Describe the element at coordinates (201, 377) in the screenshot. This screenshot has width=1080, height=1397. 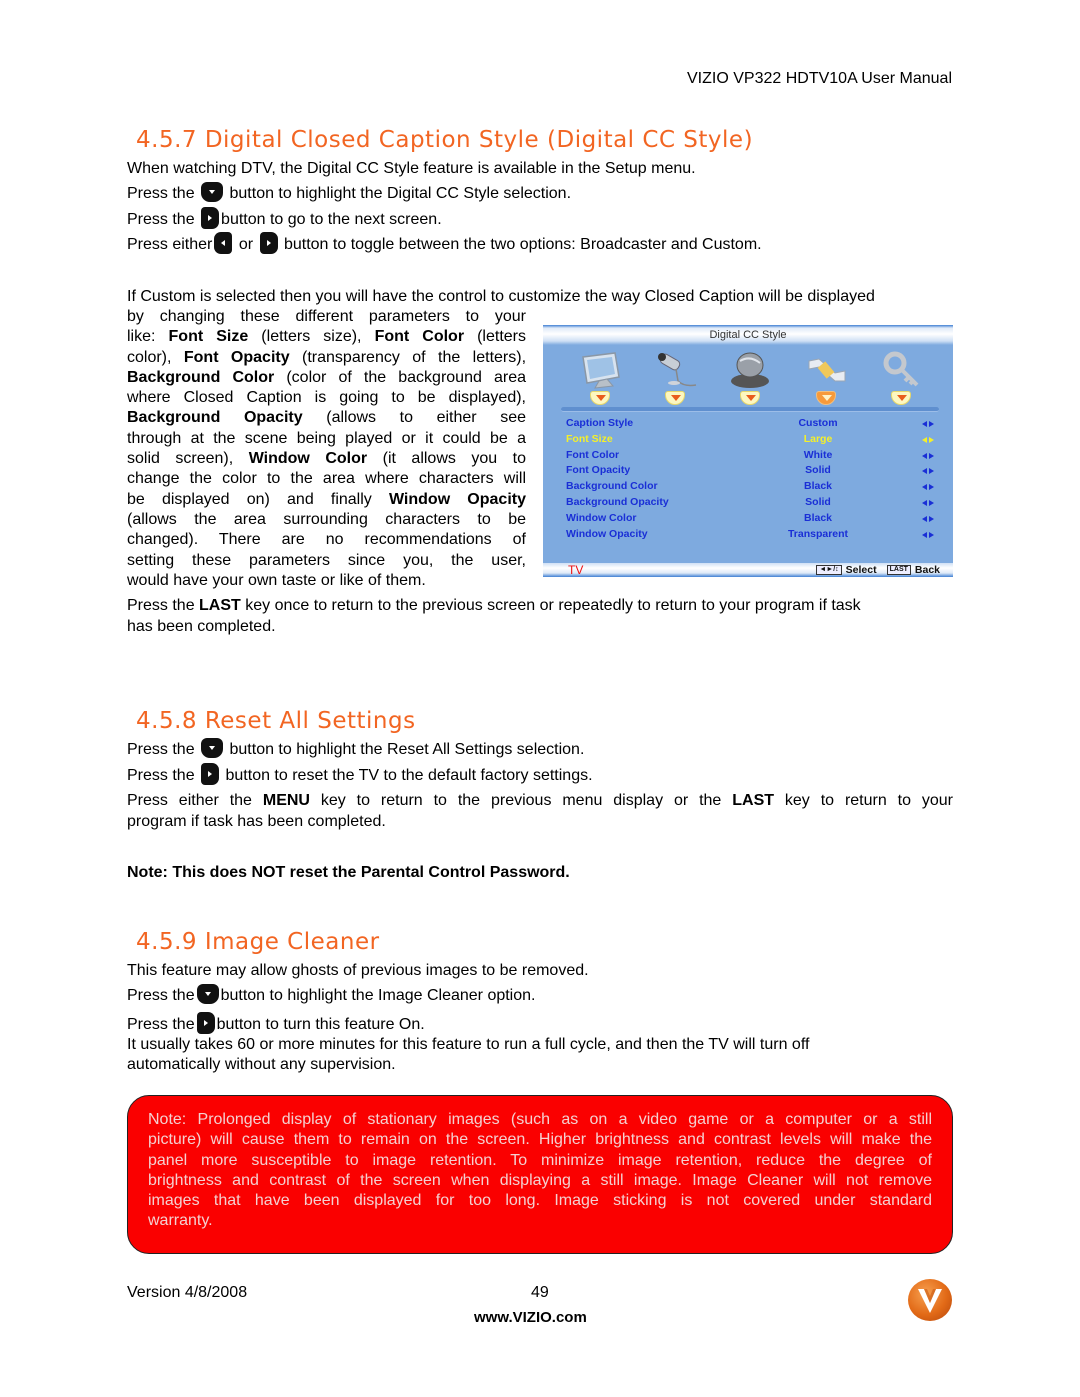
I see `term-background-color: Background Color` at that location.